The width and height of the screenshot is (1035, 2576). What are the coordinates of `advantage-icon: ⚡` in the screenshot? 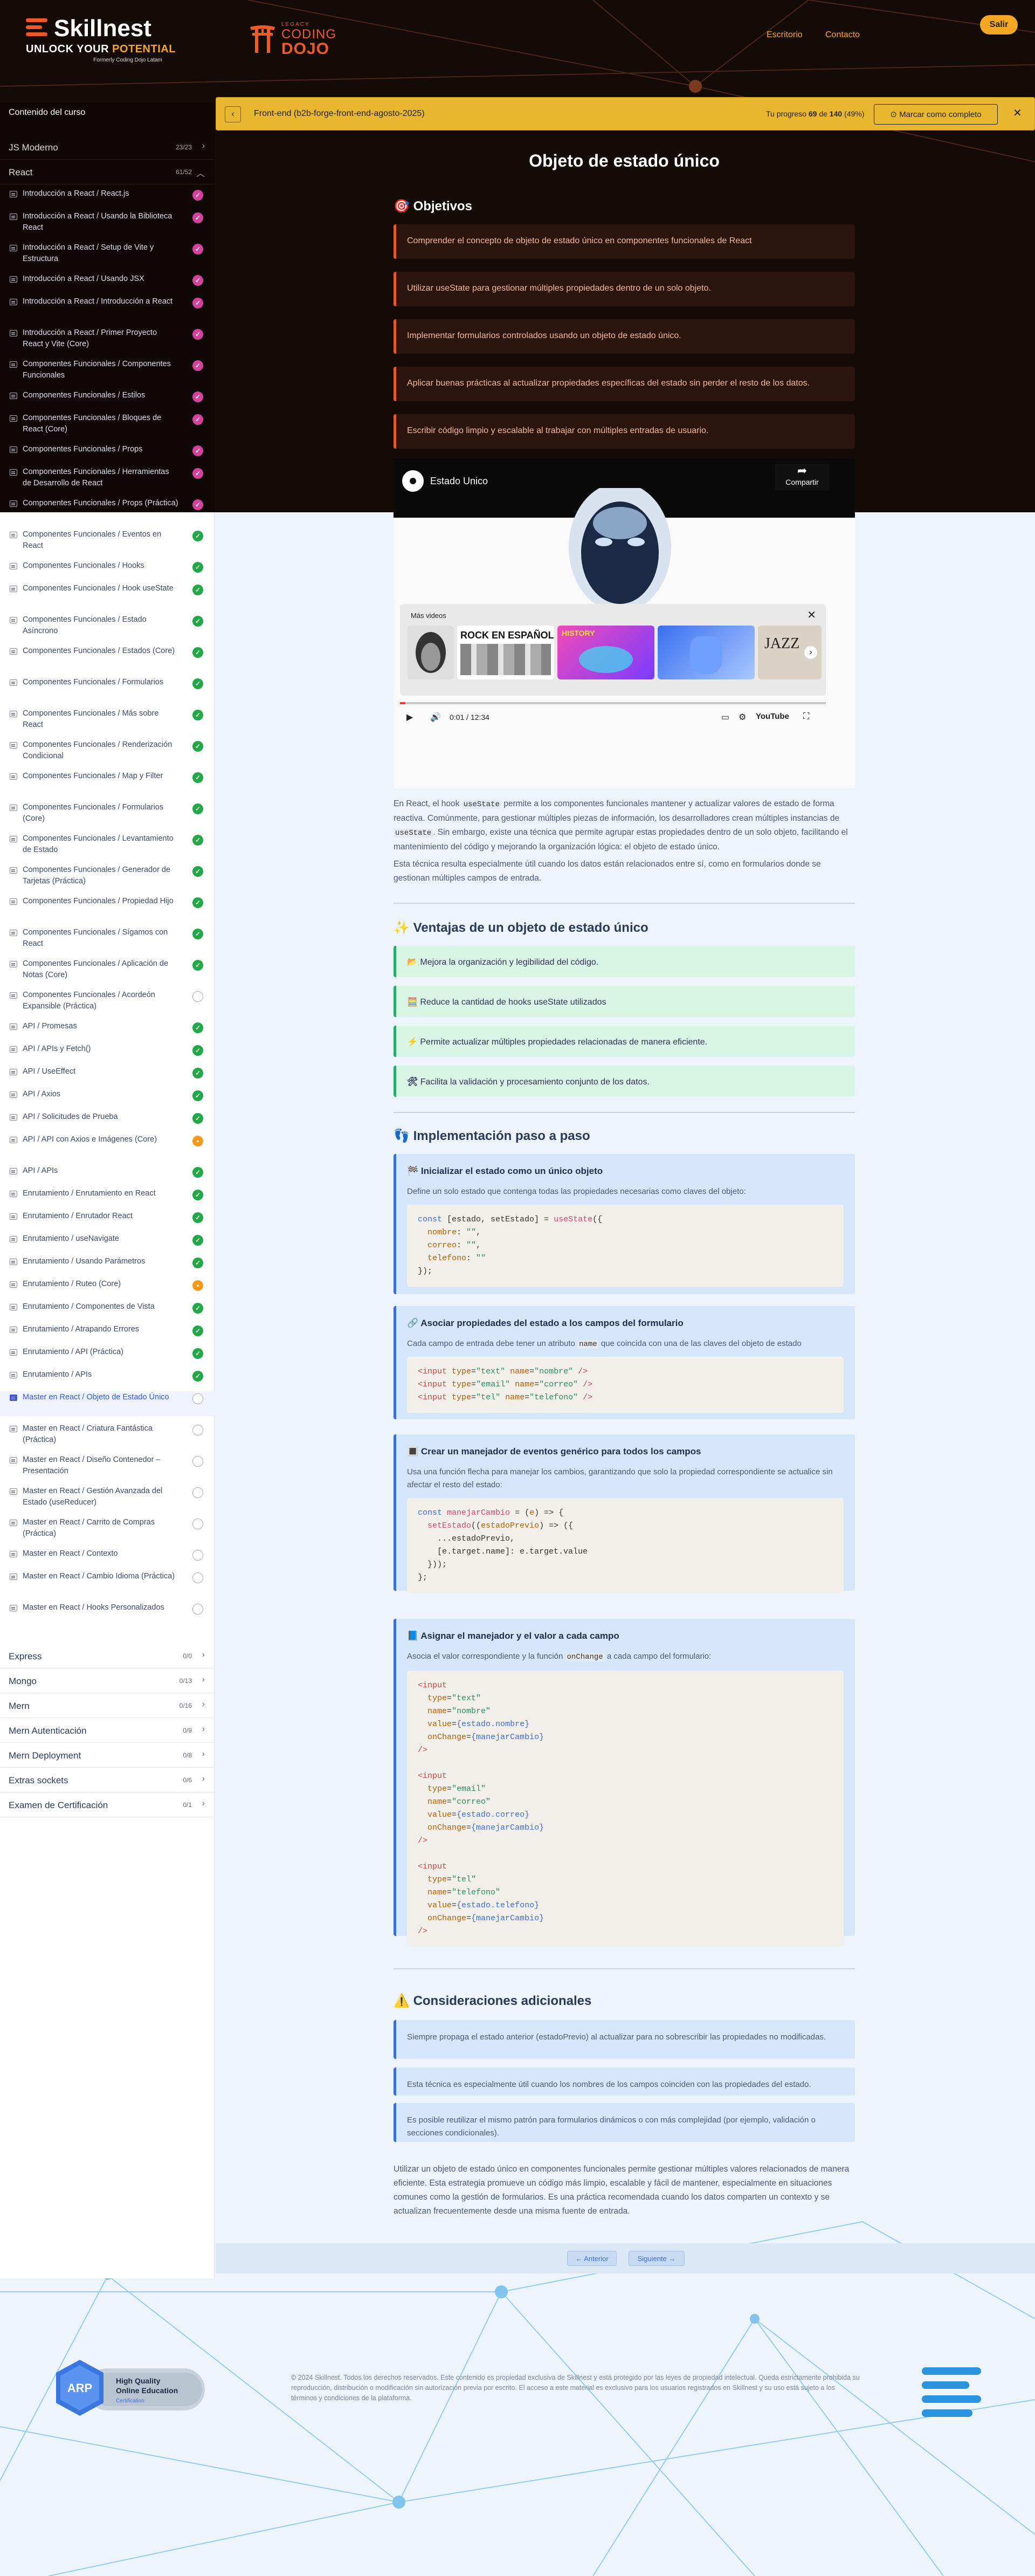 It's located at (412, 1042).